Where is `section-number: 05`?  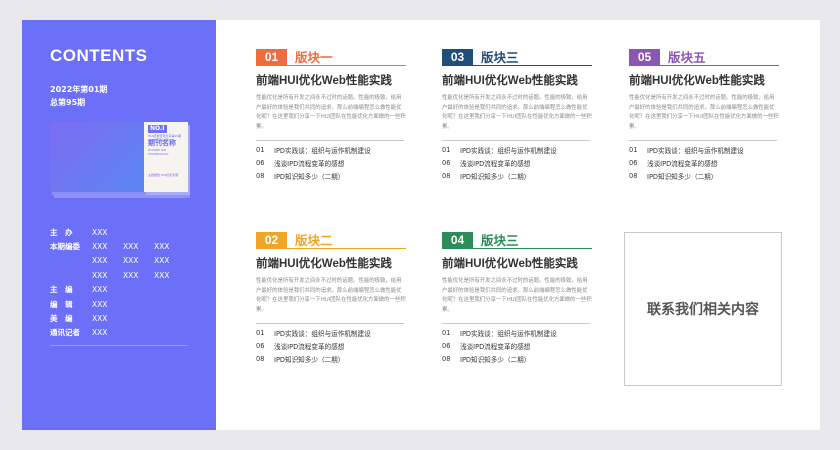
section-number: 05 is located at coordinates (644, 56).